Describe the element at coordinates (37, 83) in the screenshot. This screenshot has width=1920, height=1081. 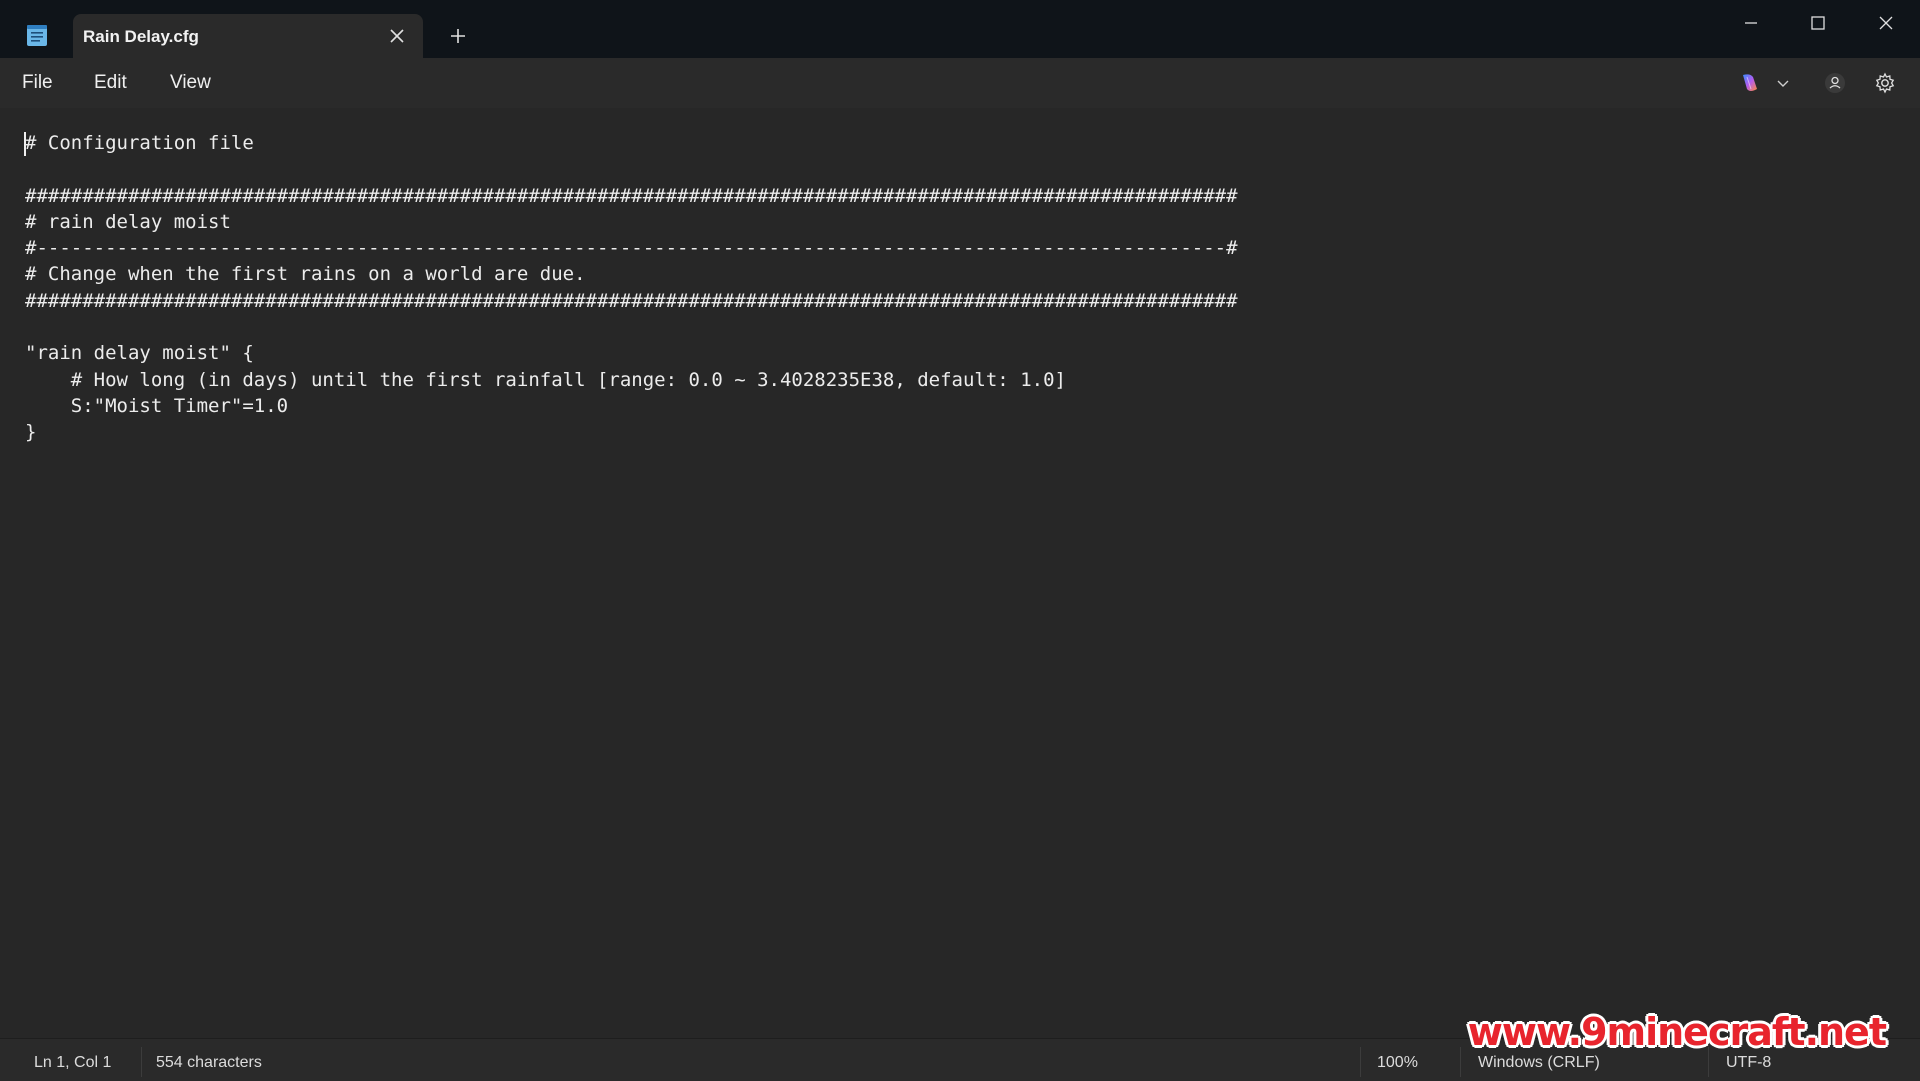
I see `menu-file: File` at that location.